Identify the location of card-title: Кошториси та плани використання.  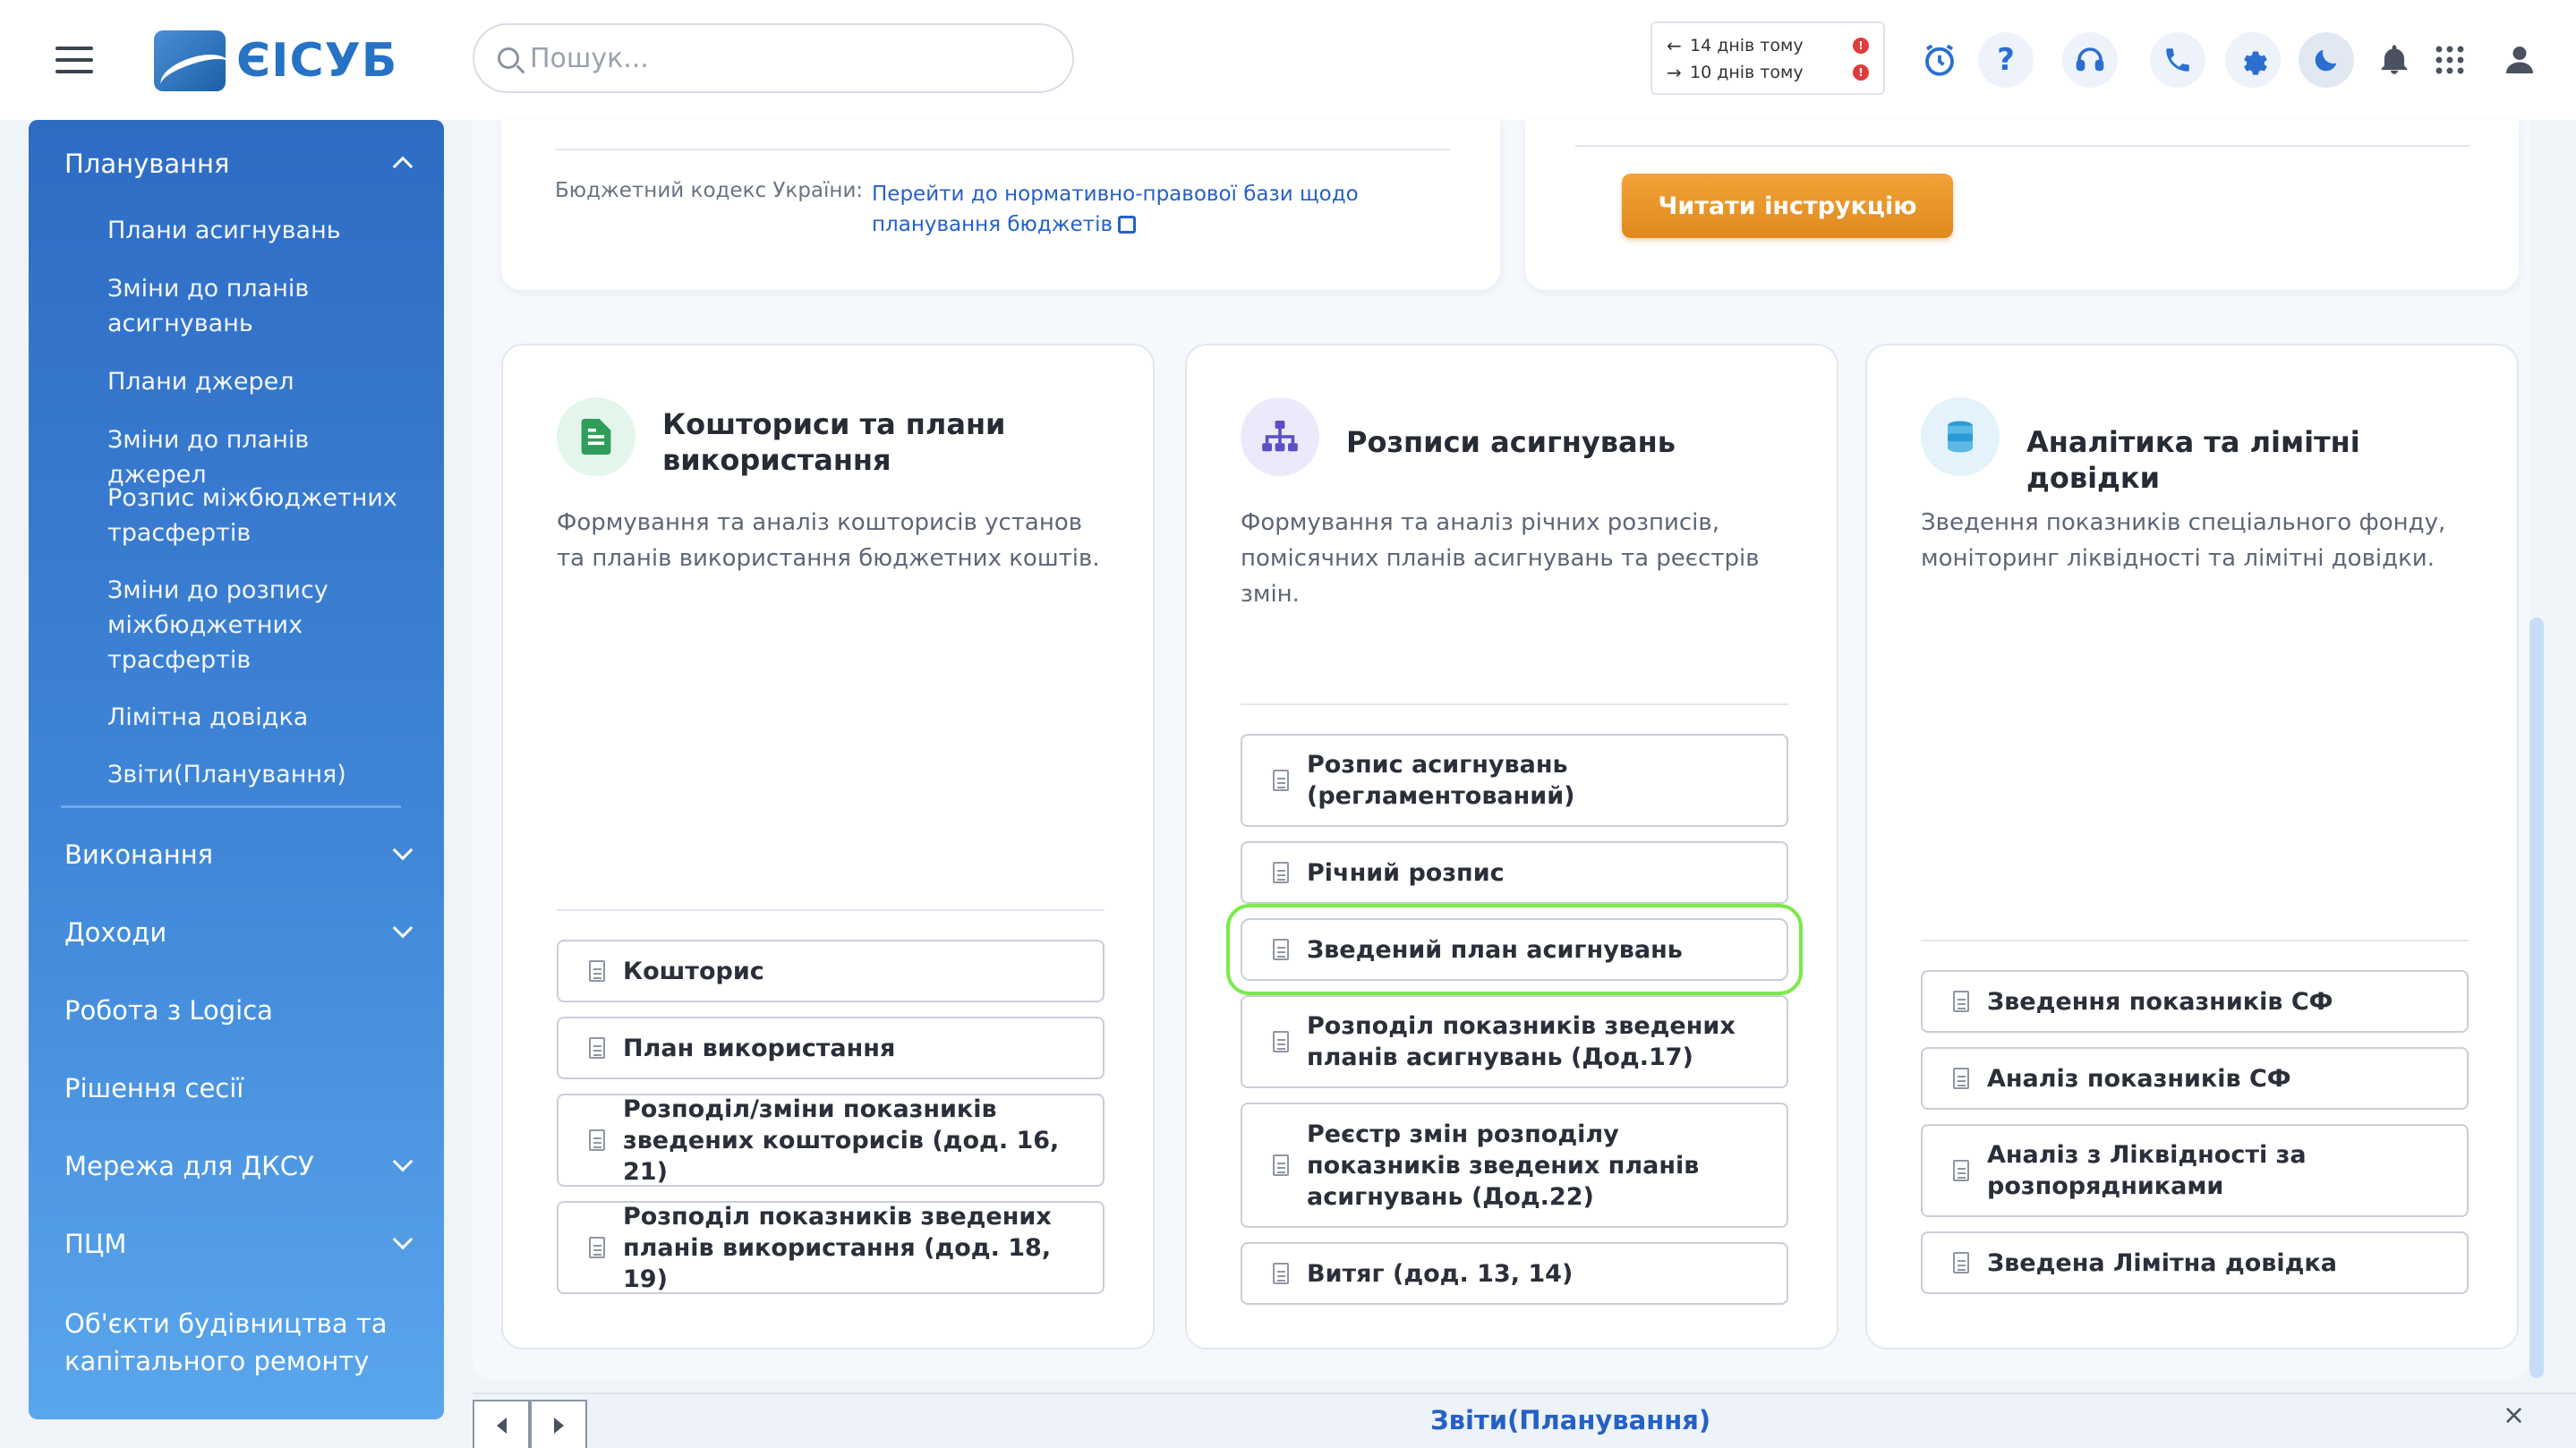
(834, 442).